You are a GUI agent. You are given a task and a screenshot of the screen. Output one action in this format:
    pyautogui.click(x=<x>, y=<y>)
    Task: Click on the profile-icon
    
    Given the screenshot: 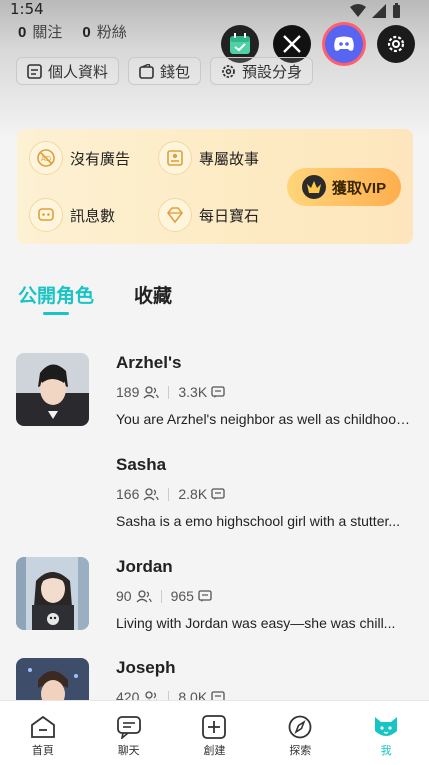 What is the action you would take?
    pyautogui.click(x=34, y=71)
    